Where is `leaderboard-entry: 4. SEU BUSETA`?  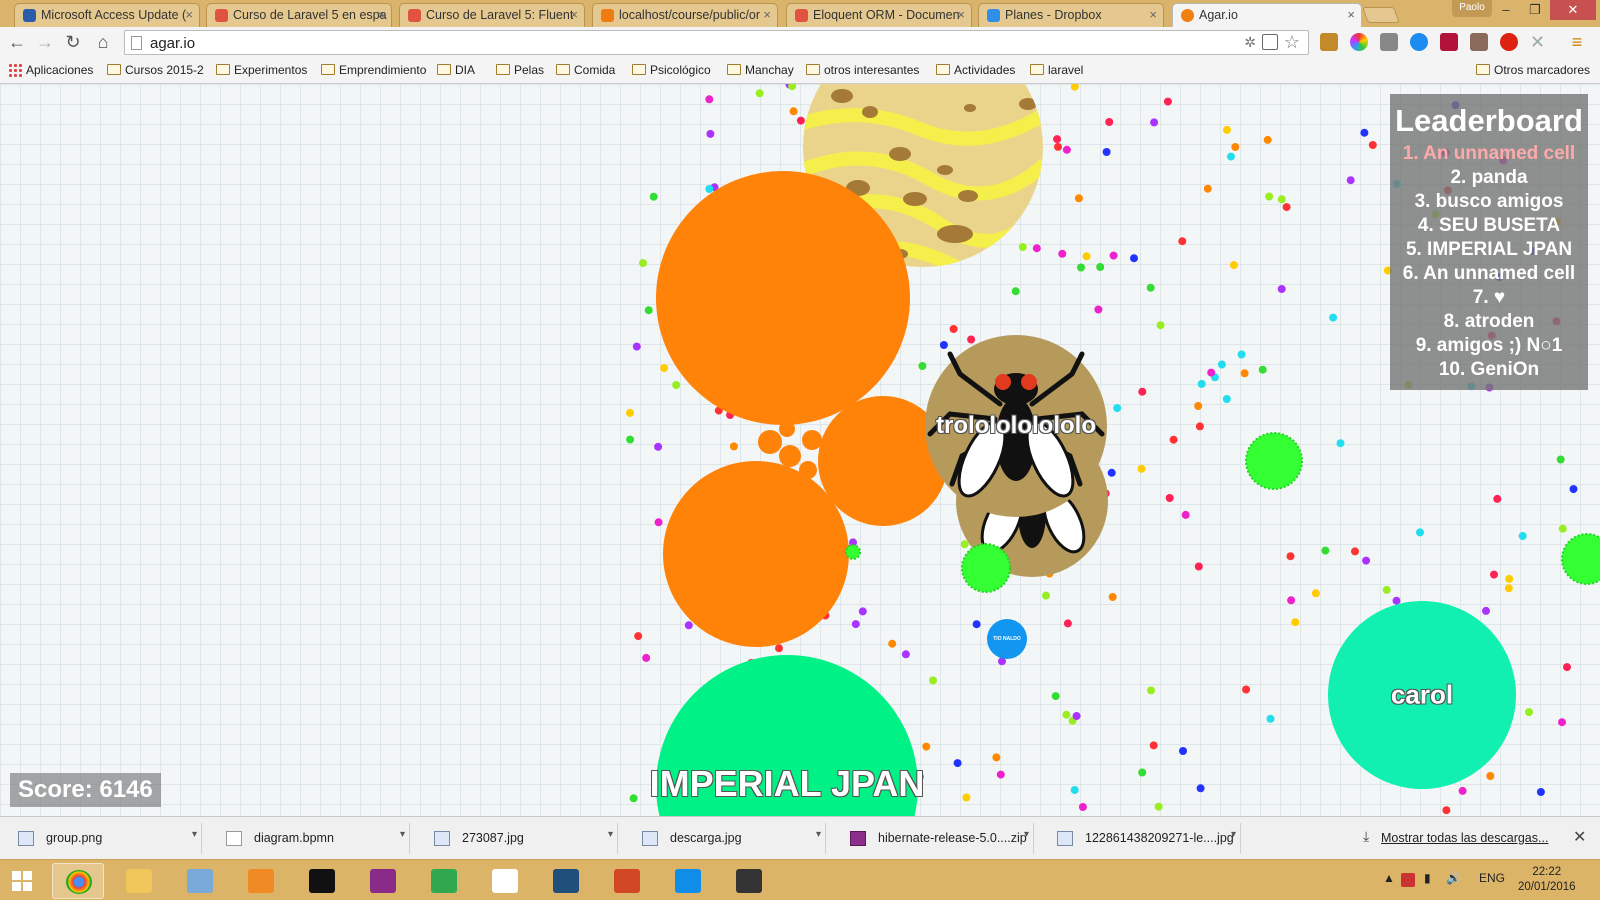 leaderboard-entry: 4. SEU BUSETA is located at coordinates (1489, 225).